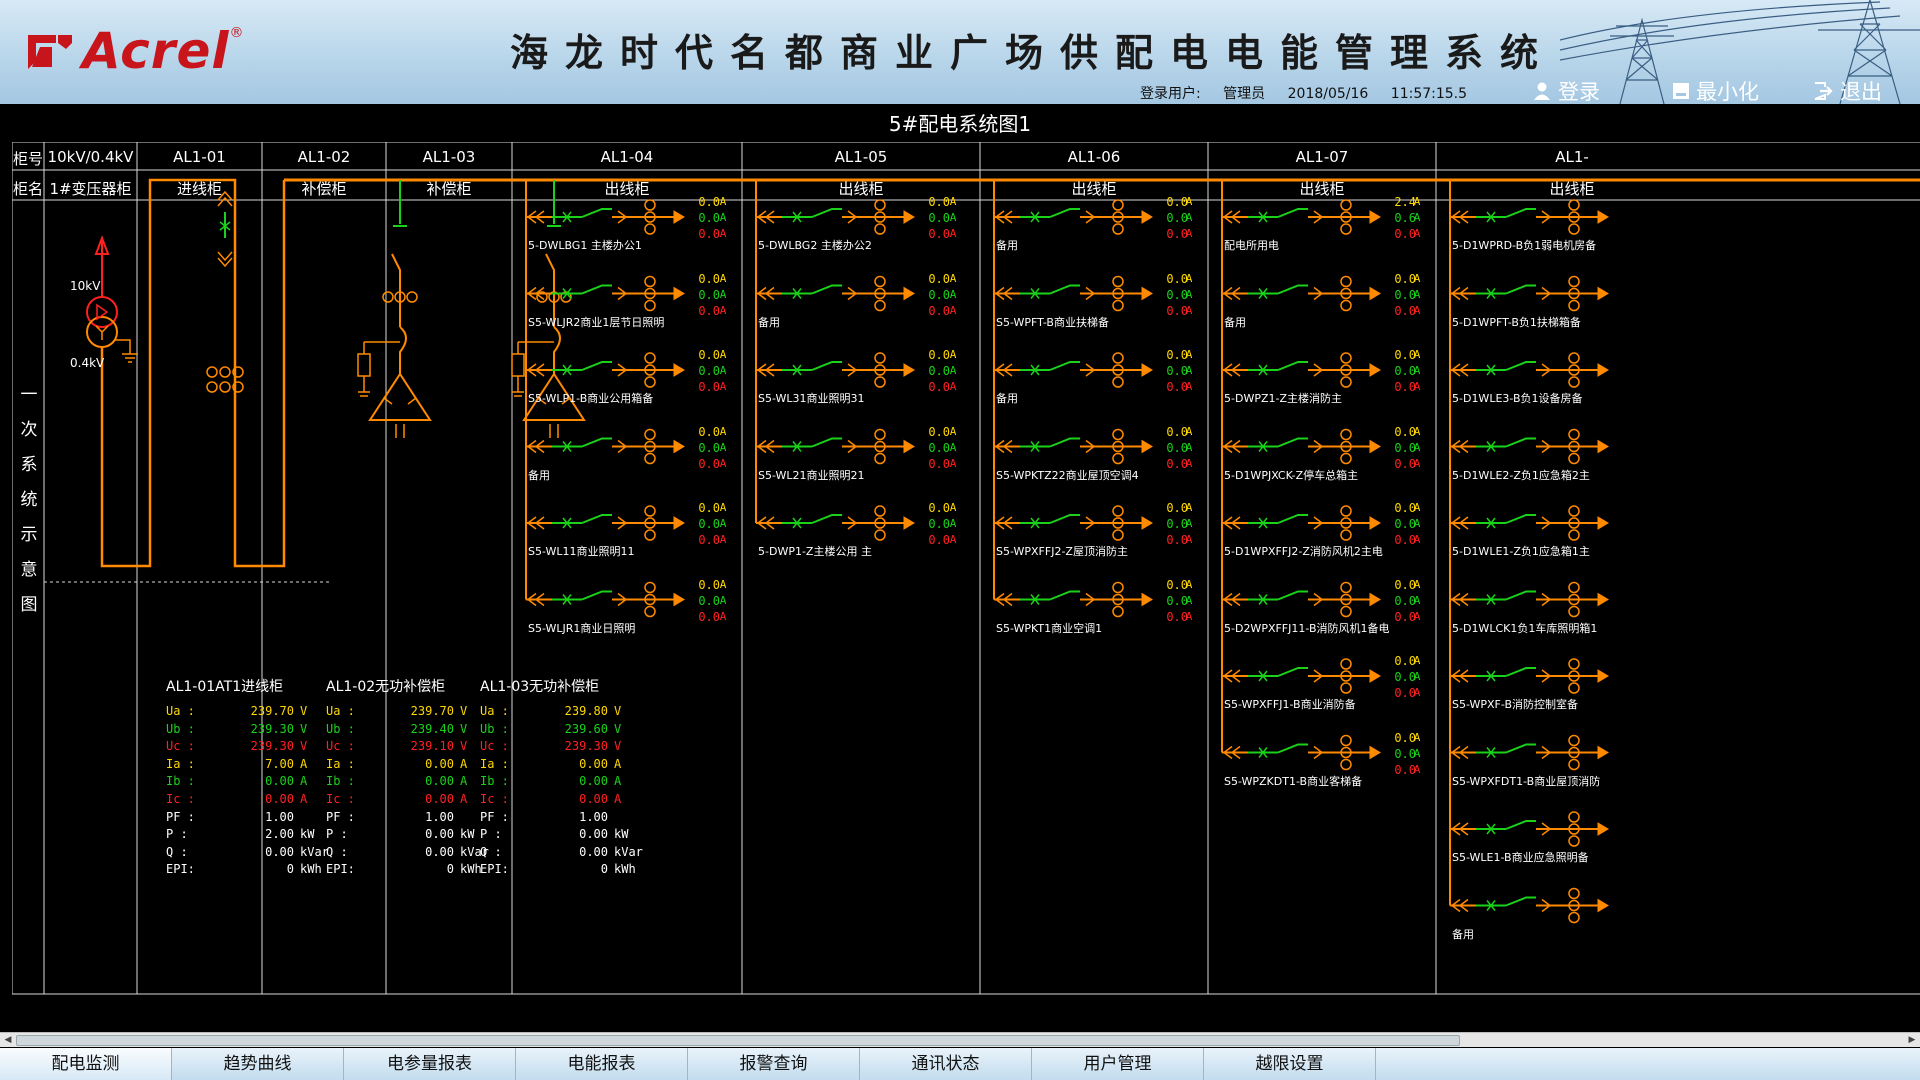 The width and height of the screenshot is (1920, 1080). What do you see at coordinates (815, 245) in the screenshot?
I see `feeder-name: 5-DWLBG2 主楼办公2` at bounding box center [815, 245].